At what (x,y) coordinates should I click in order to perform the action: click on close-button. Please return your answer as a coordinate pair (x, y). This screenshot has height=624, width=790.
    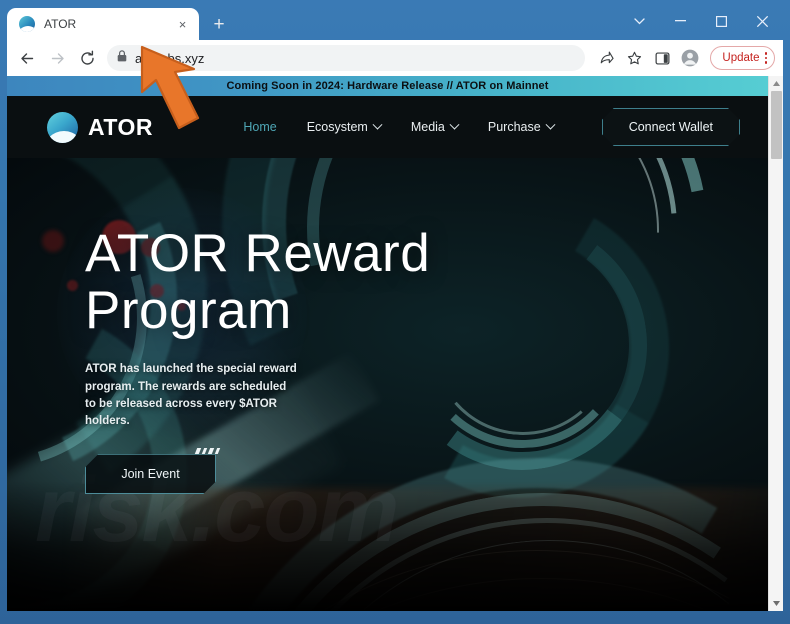
    Looking at the image, I should click on (762, 21).